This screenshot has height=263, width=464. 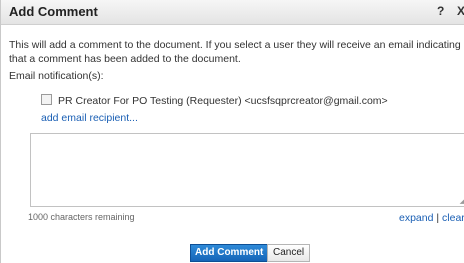 What do you see at coordinates (53, 11) in the screenshot?
I see `dialog-title: Add Comment` at bounding box center [53, 11].